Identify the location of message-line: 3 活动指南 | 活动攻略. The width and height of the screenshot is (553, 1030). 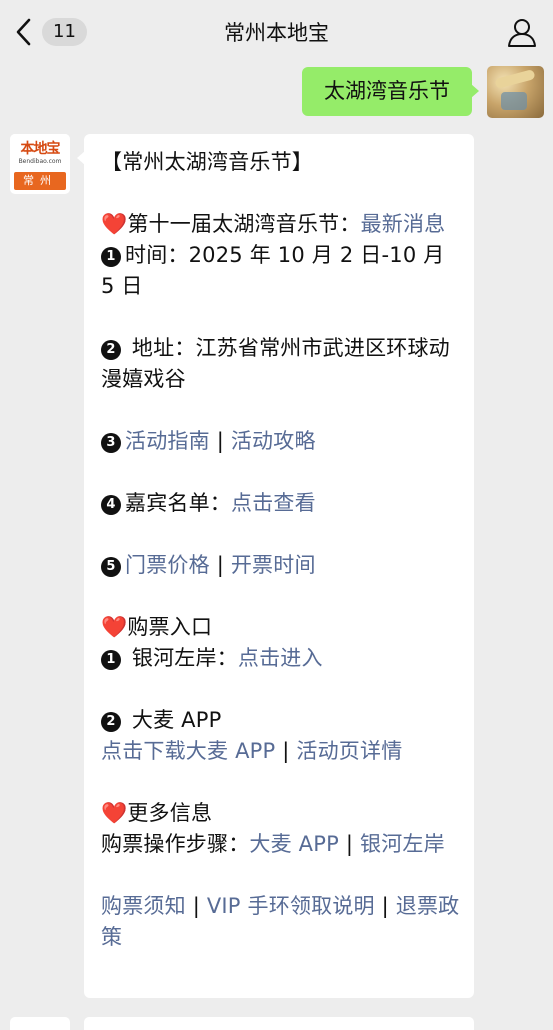
(280, 441).